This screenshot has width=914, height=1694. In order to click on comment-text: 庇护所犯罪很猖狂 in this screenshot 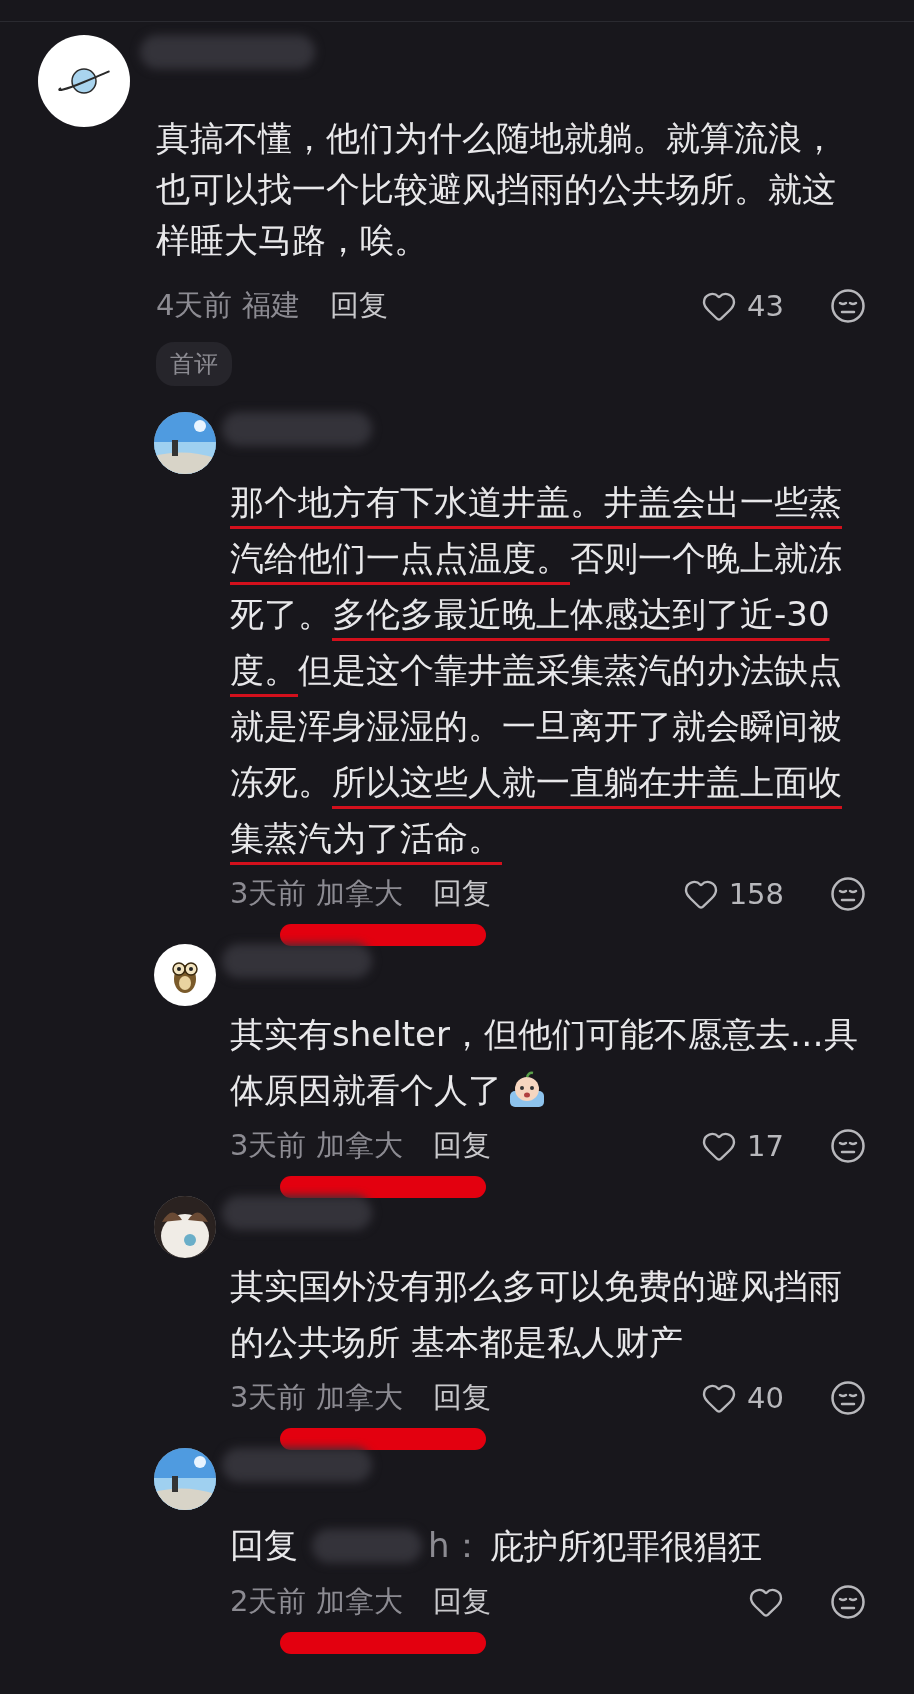, I will do `click(625, 1546)`.